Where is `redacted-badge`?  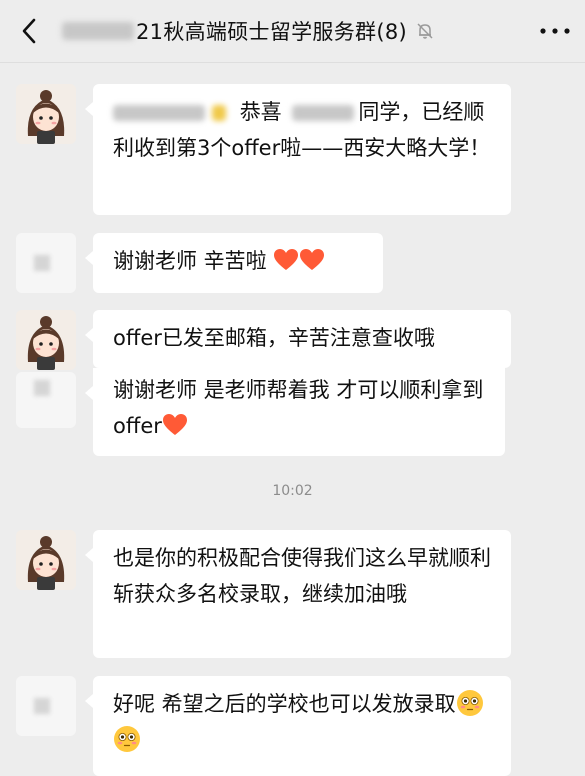 redacted-badge is located at coordinates (218, 113).